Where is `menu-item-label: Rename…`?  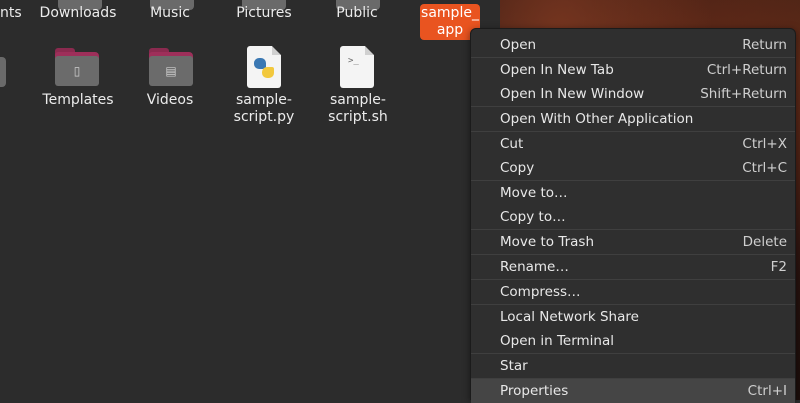 menu-item-label: Rename… is located at coordinates (534, 267).